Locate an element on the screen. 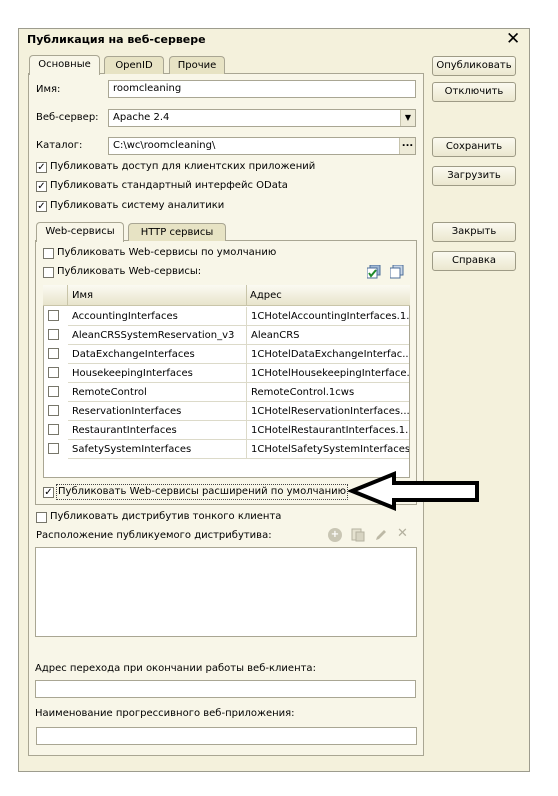 The width and height of the screenshot is (558, 796). exit-url-input is located at coordinates (225, 689).